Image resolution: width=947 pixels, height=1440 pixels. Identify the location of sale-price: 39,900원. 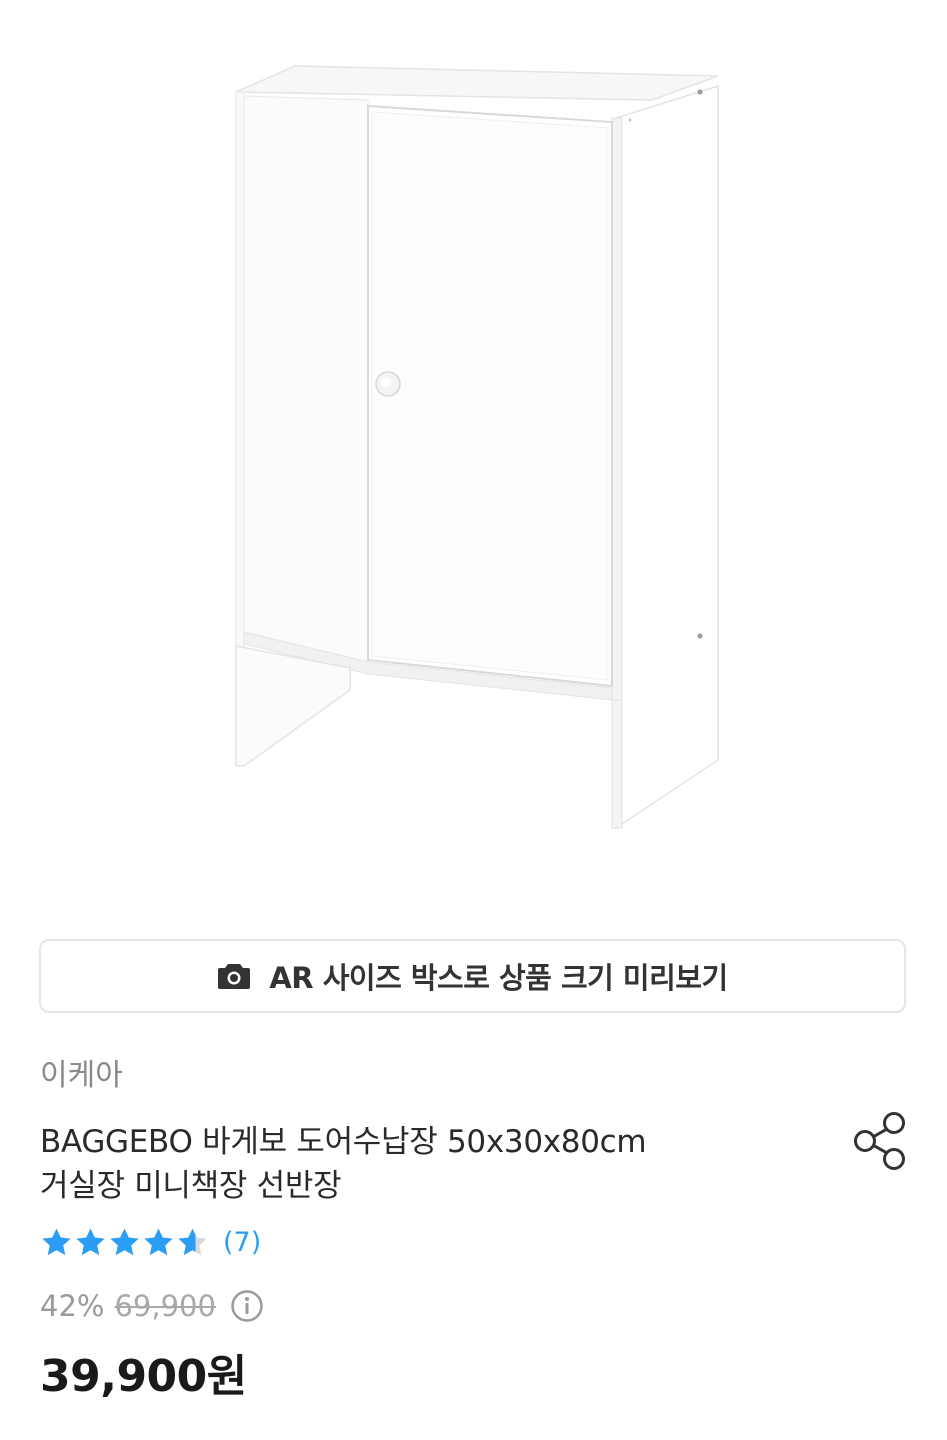
(143, 1376).